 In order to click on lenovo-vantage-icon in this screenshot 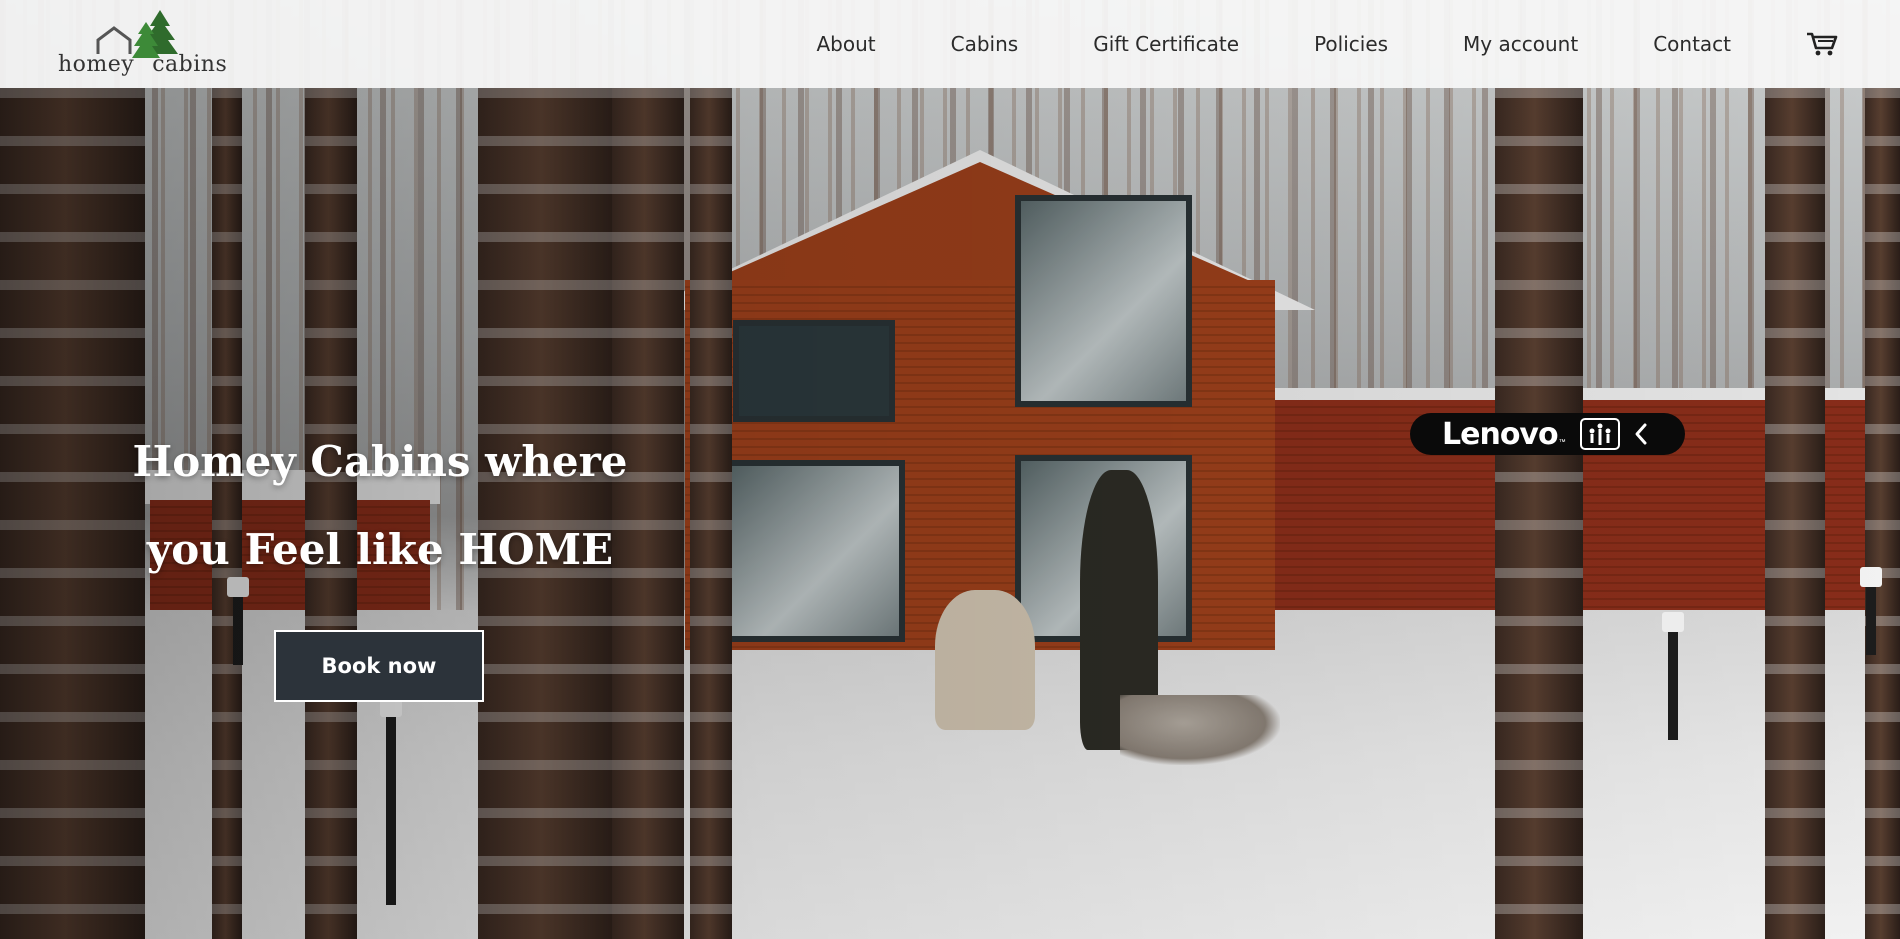, I will do `click(1599, 434)`.